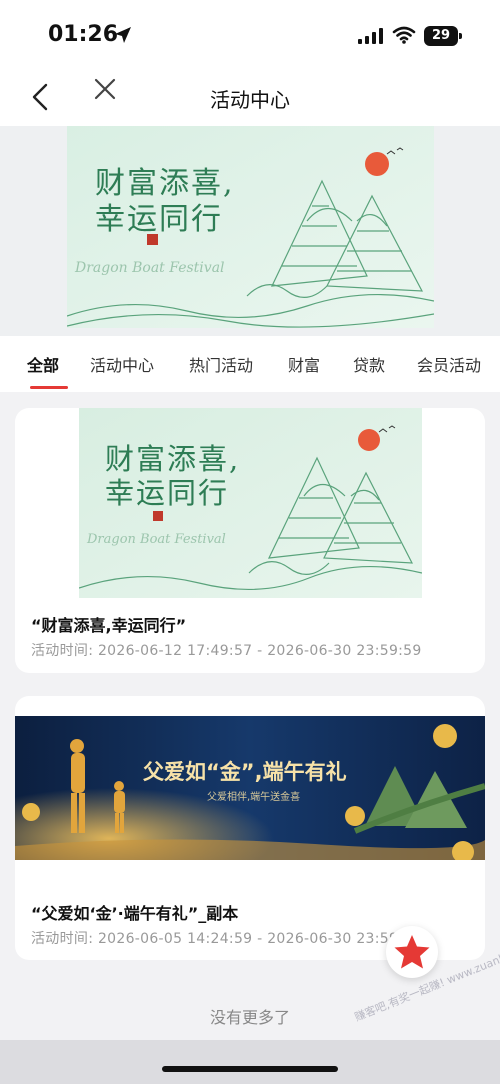  What do you see at coordinates (150, 268) in the screenshot?
I see `hero-script-text: Dragon Boat Festival` at bounding box center [150, 268].